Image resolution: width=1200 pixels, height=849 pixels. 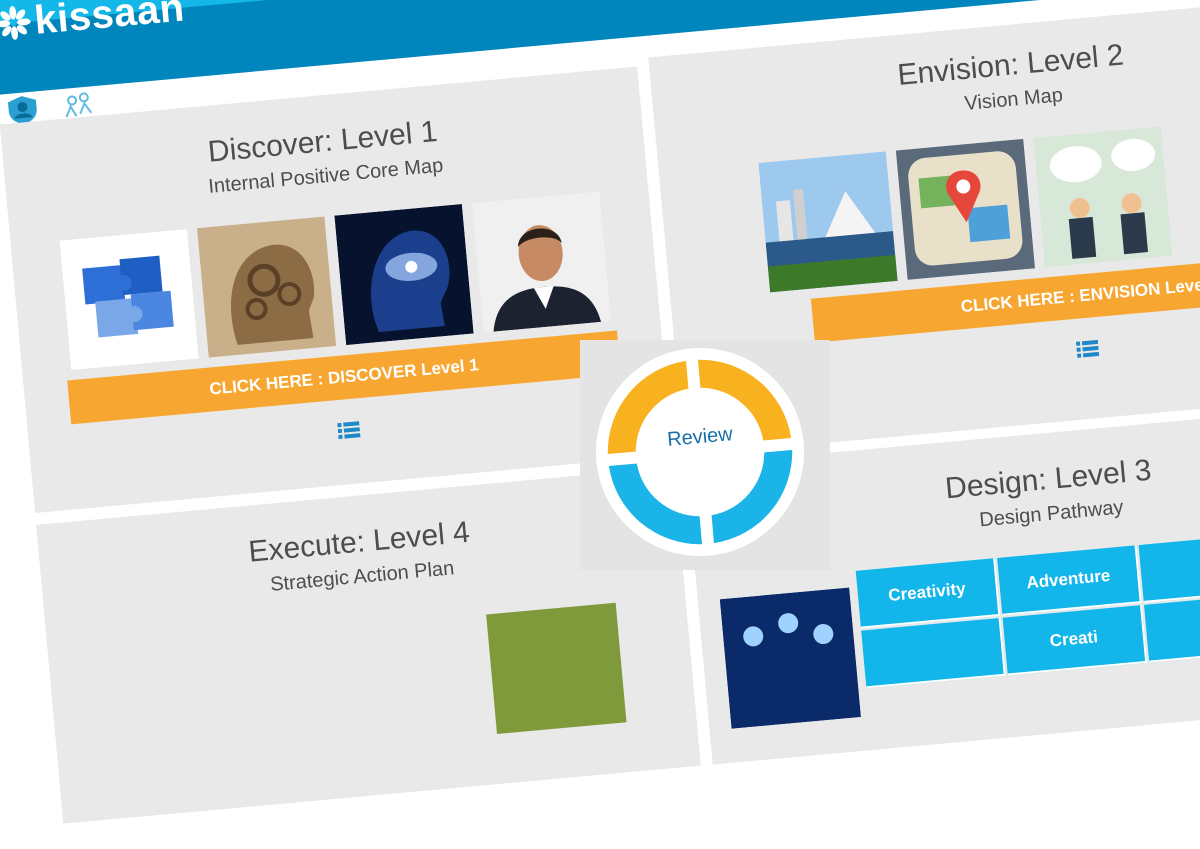 I want to click on businessman-image, so click(x=541, y=262).